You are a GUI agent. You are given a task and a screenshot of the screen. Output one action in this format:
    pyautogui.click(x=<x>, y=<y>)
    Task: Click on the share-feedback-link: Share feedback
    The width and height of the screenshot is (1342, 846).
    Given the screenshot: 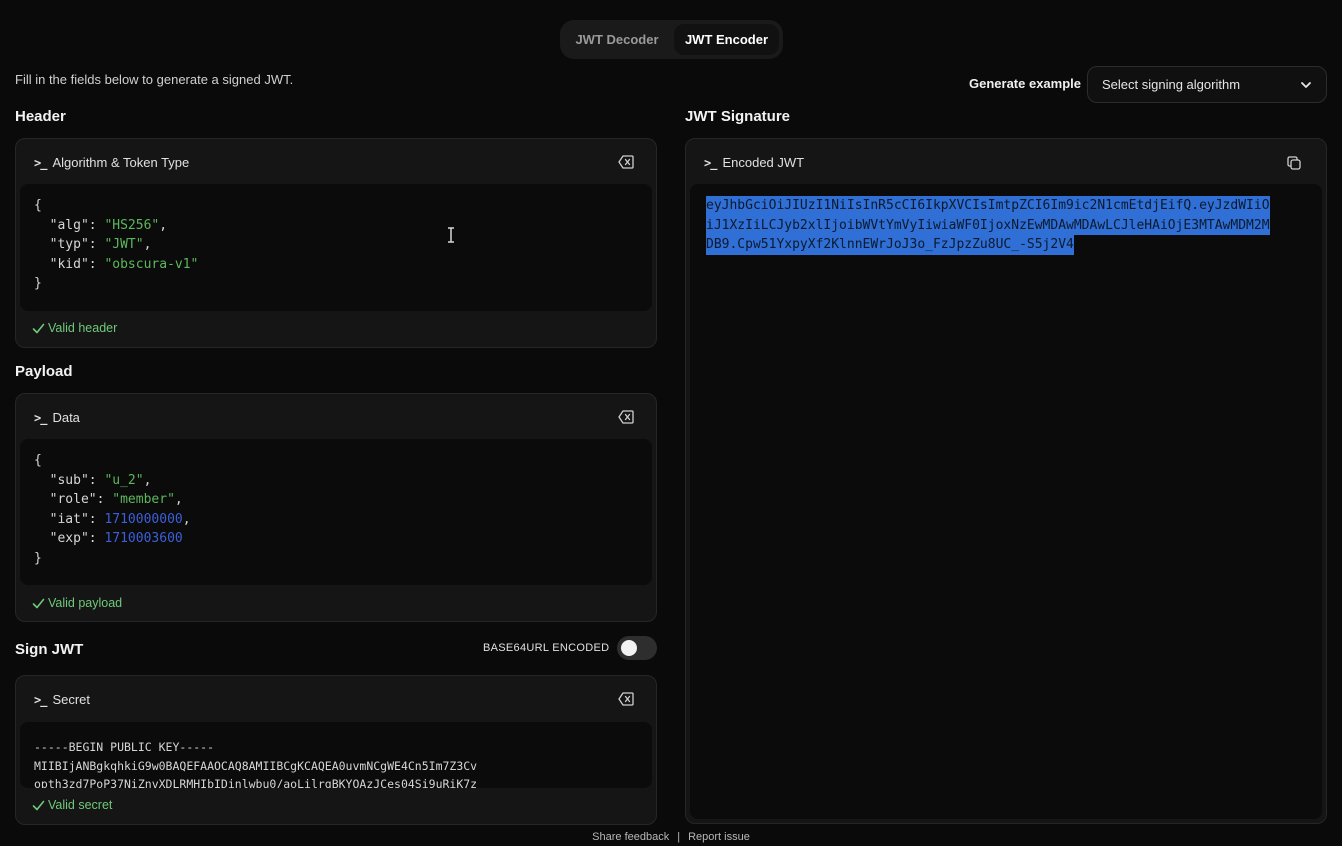 What is the action you would take?
    pyautogui.click(x=630, y=837)
    